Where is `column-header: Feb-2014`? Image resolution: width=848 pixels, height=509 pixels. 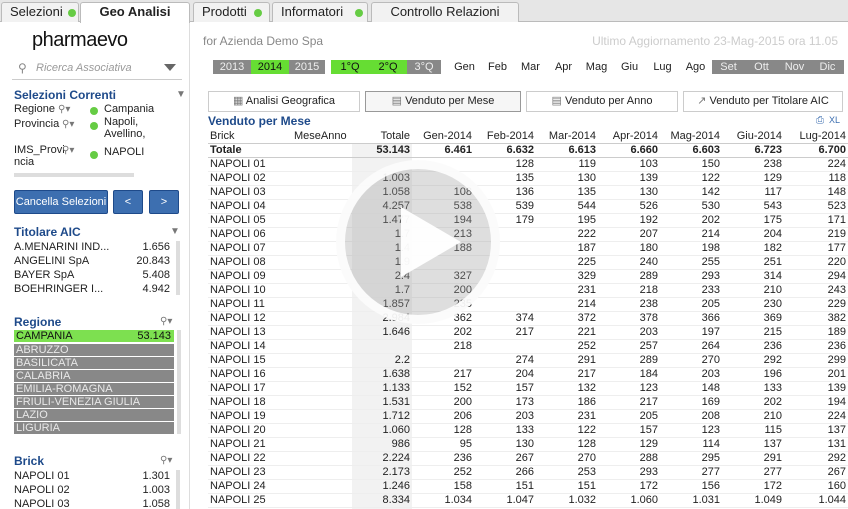
column-header: Feb-2014 is located at coordinates (505, 136).